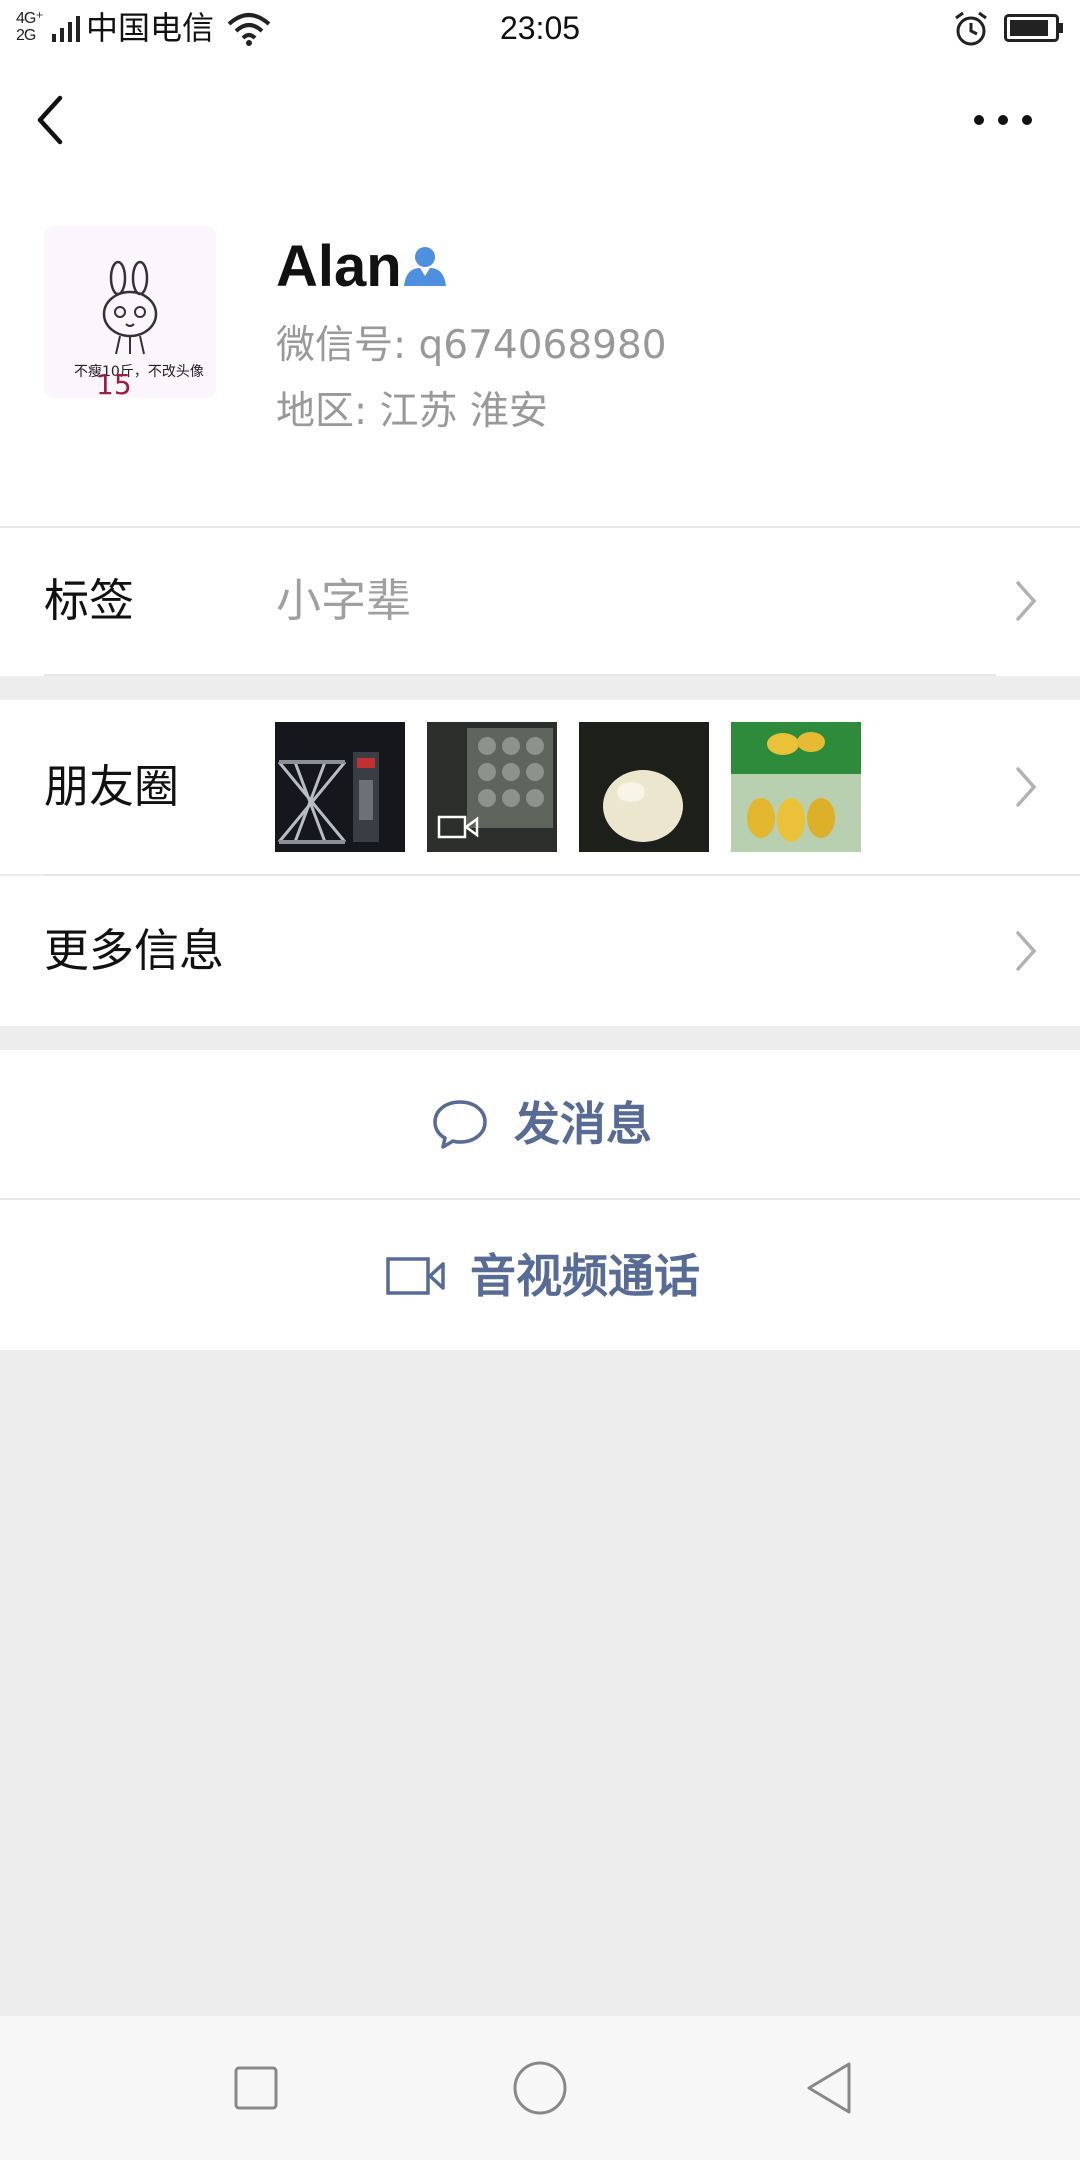  Describe the element at coordinates (415, 1276) in the screenshot. I see `video-camera-icon` at that location.